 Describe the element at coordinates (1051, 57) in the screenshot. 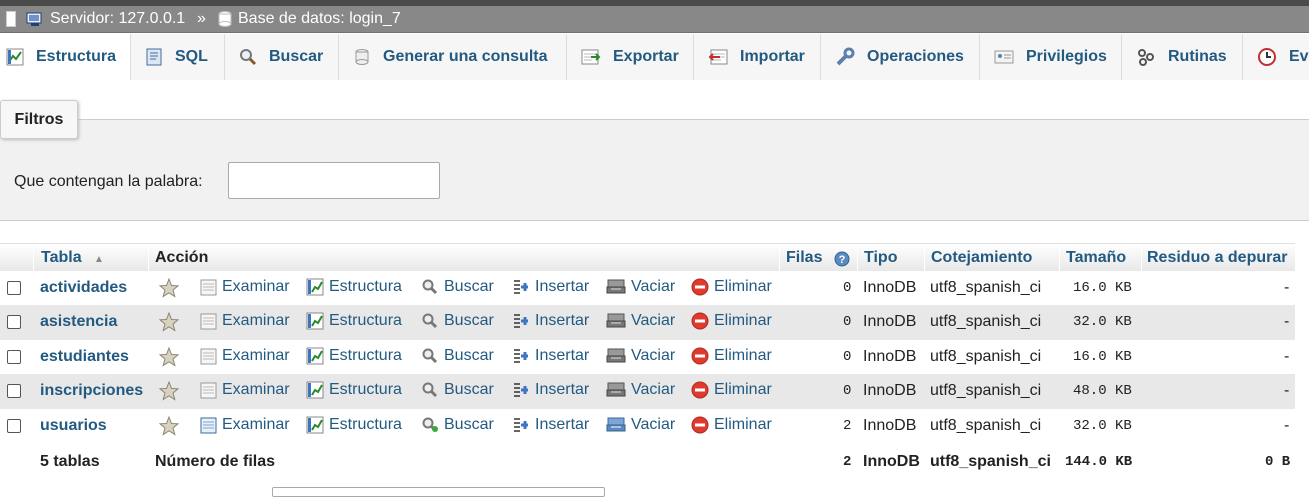

I see `tab-privilegios: Privilegios` at that location.